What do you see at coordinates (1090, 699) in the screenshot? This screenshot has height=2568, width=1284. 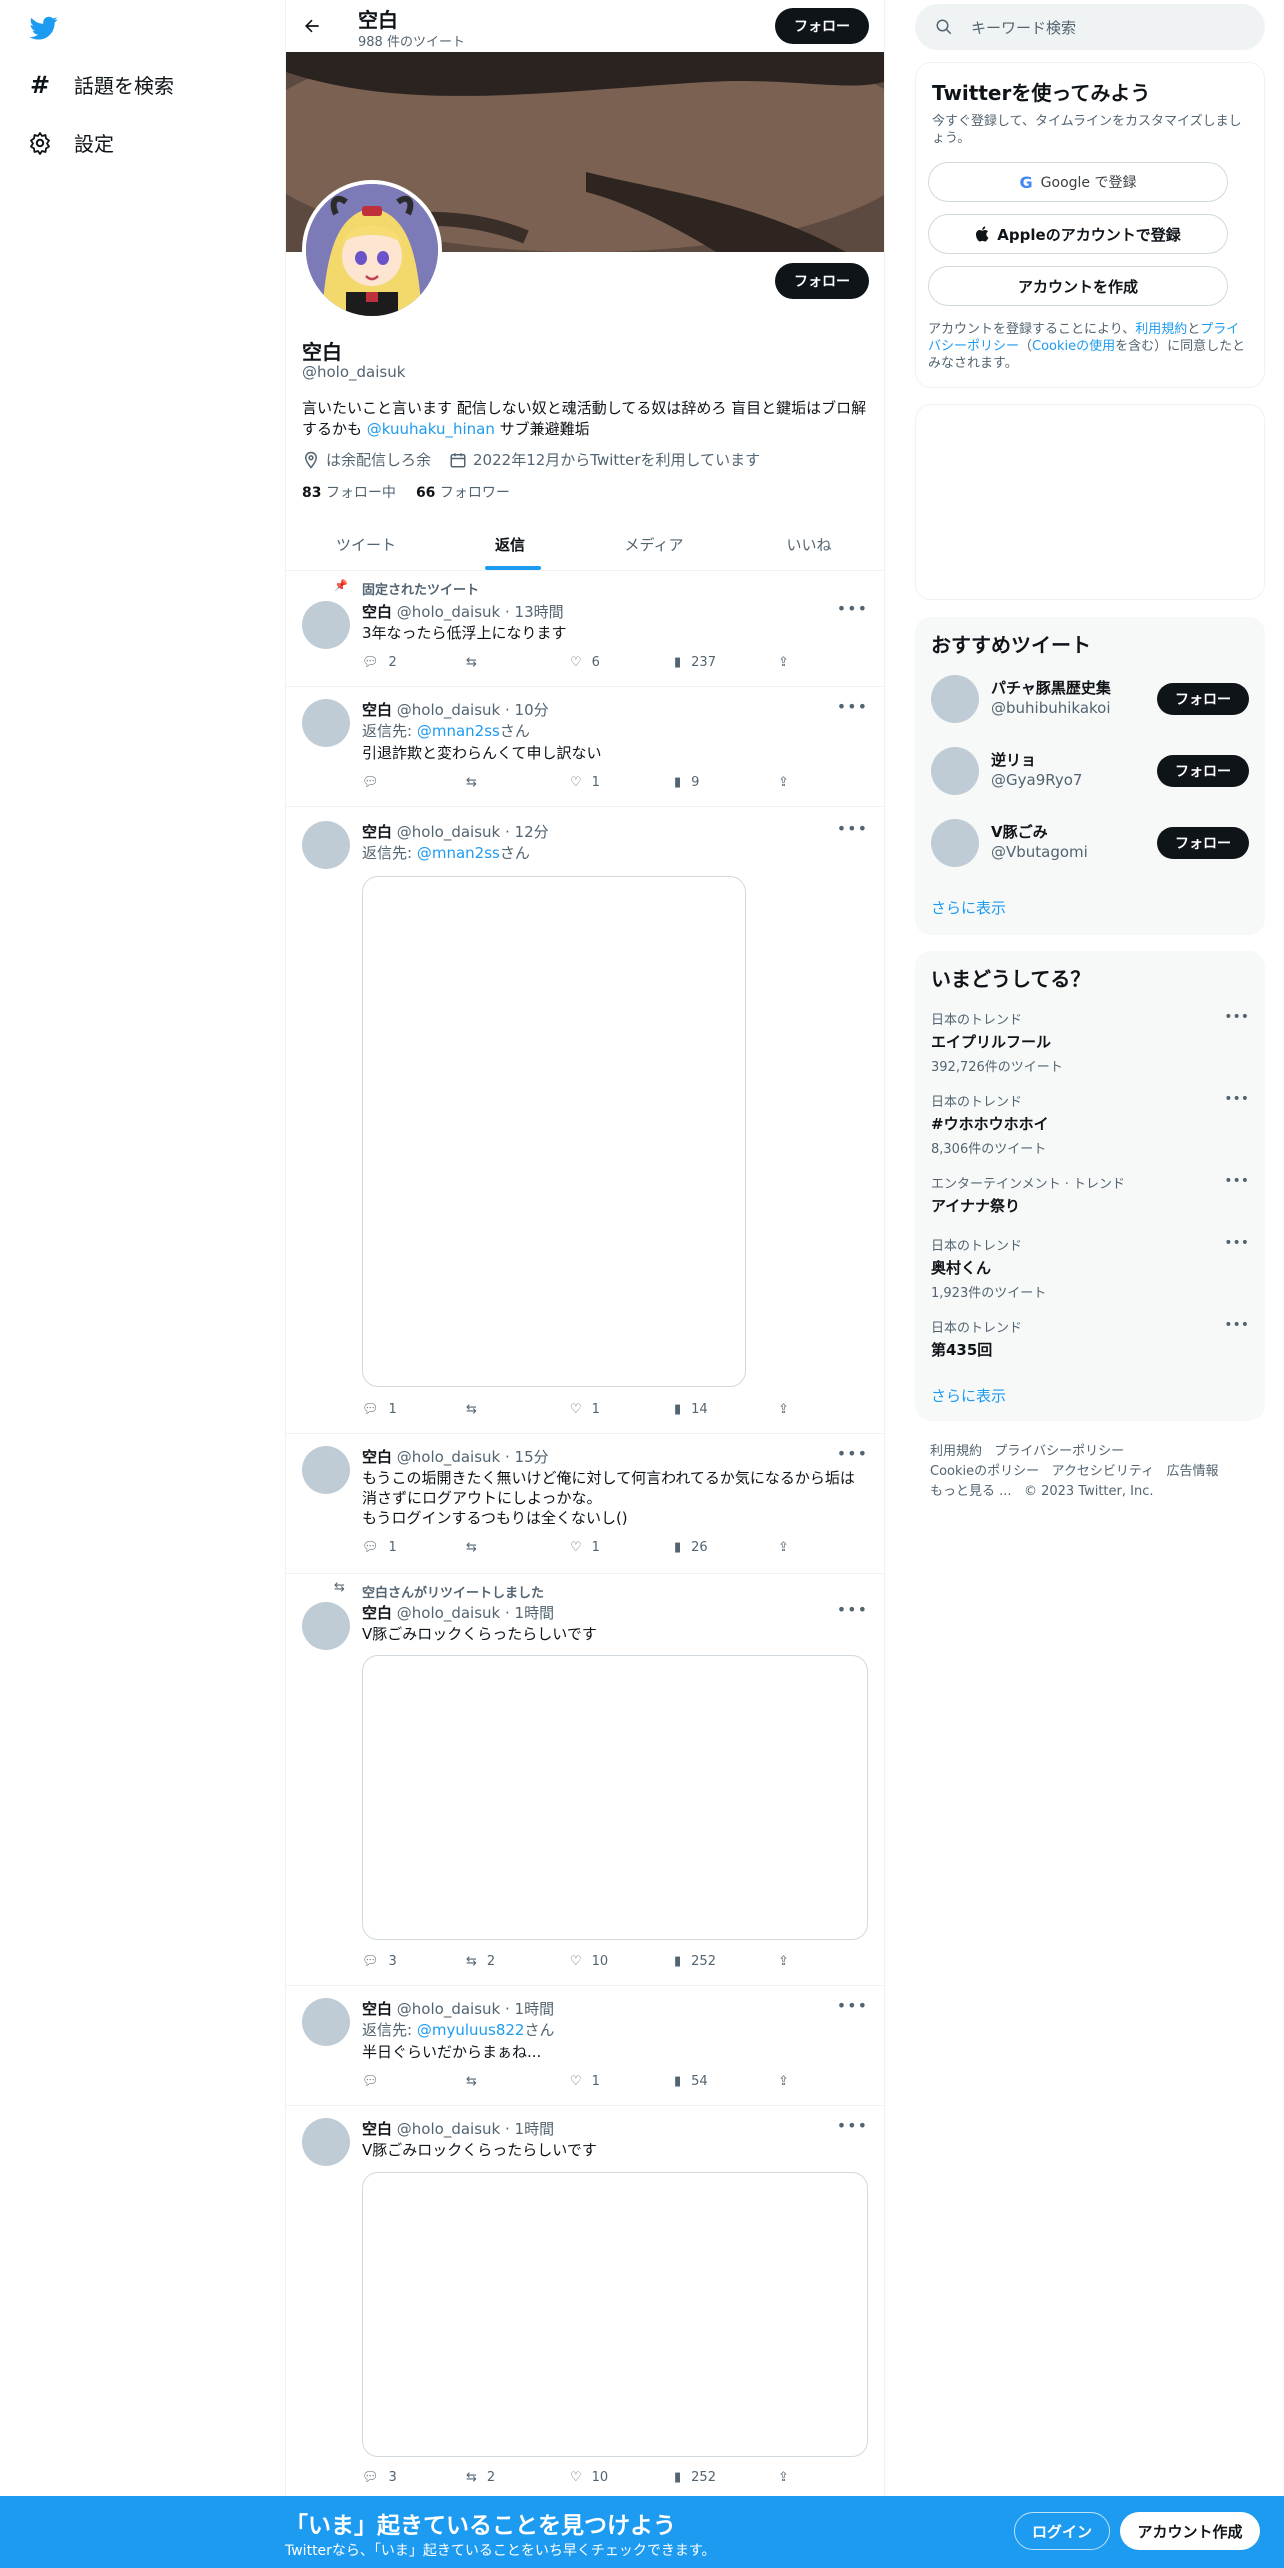 I see `recommended-user: パチャ豚黒歴史集 @buhibuhikakoi フォロー` at bounding box center [1090, 699].